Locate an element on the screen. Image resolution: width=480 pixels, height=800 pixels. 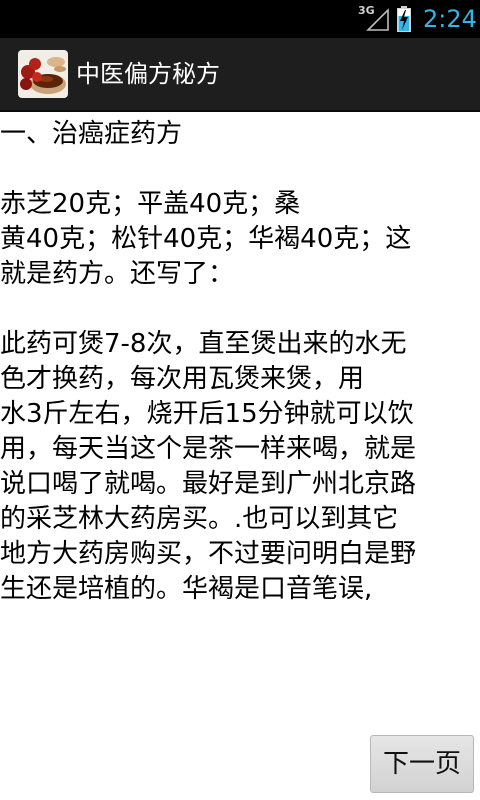
action-bar: 中医偏方秘方 is located at coordinates (240, 75).